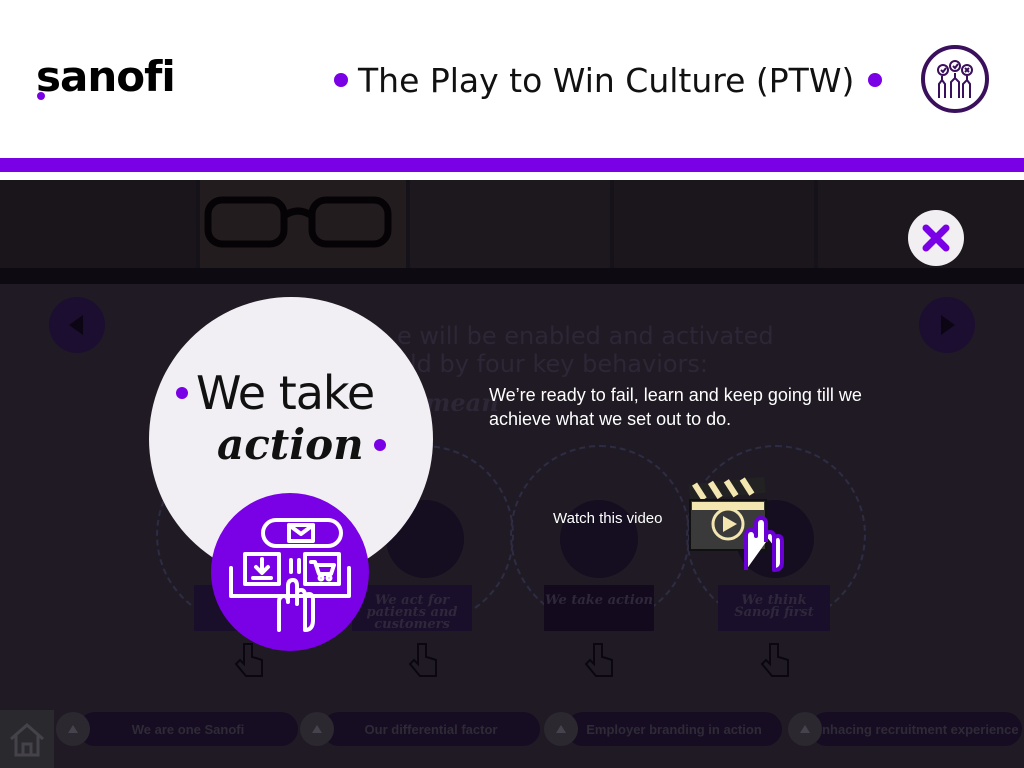 The width and height of the screenshot is (1024, 768). Describe the element at coordinates (734, 520) in the screenshot. I see `clapperboard-play-icon` at that location.